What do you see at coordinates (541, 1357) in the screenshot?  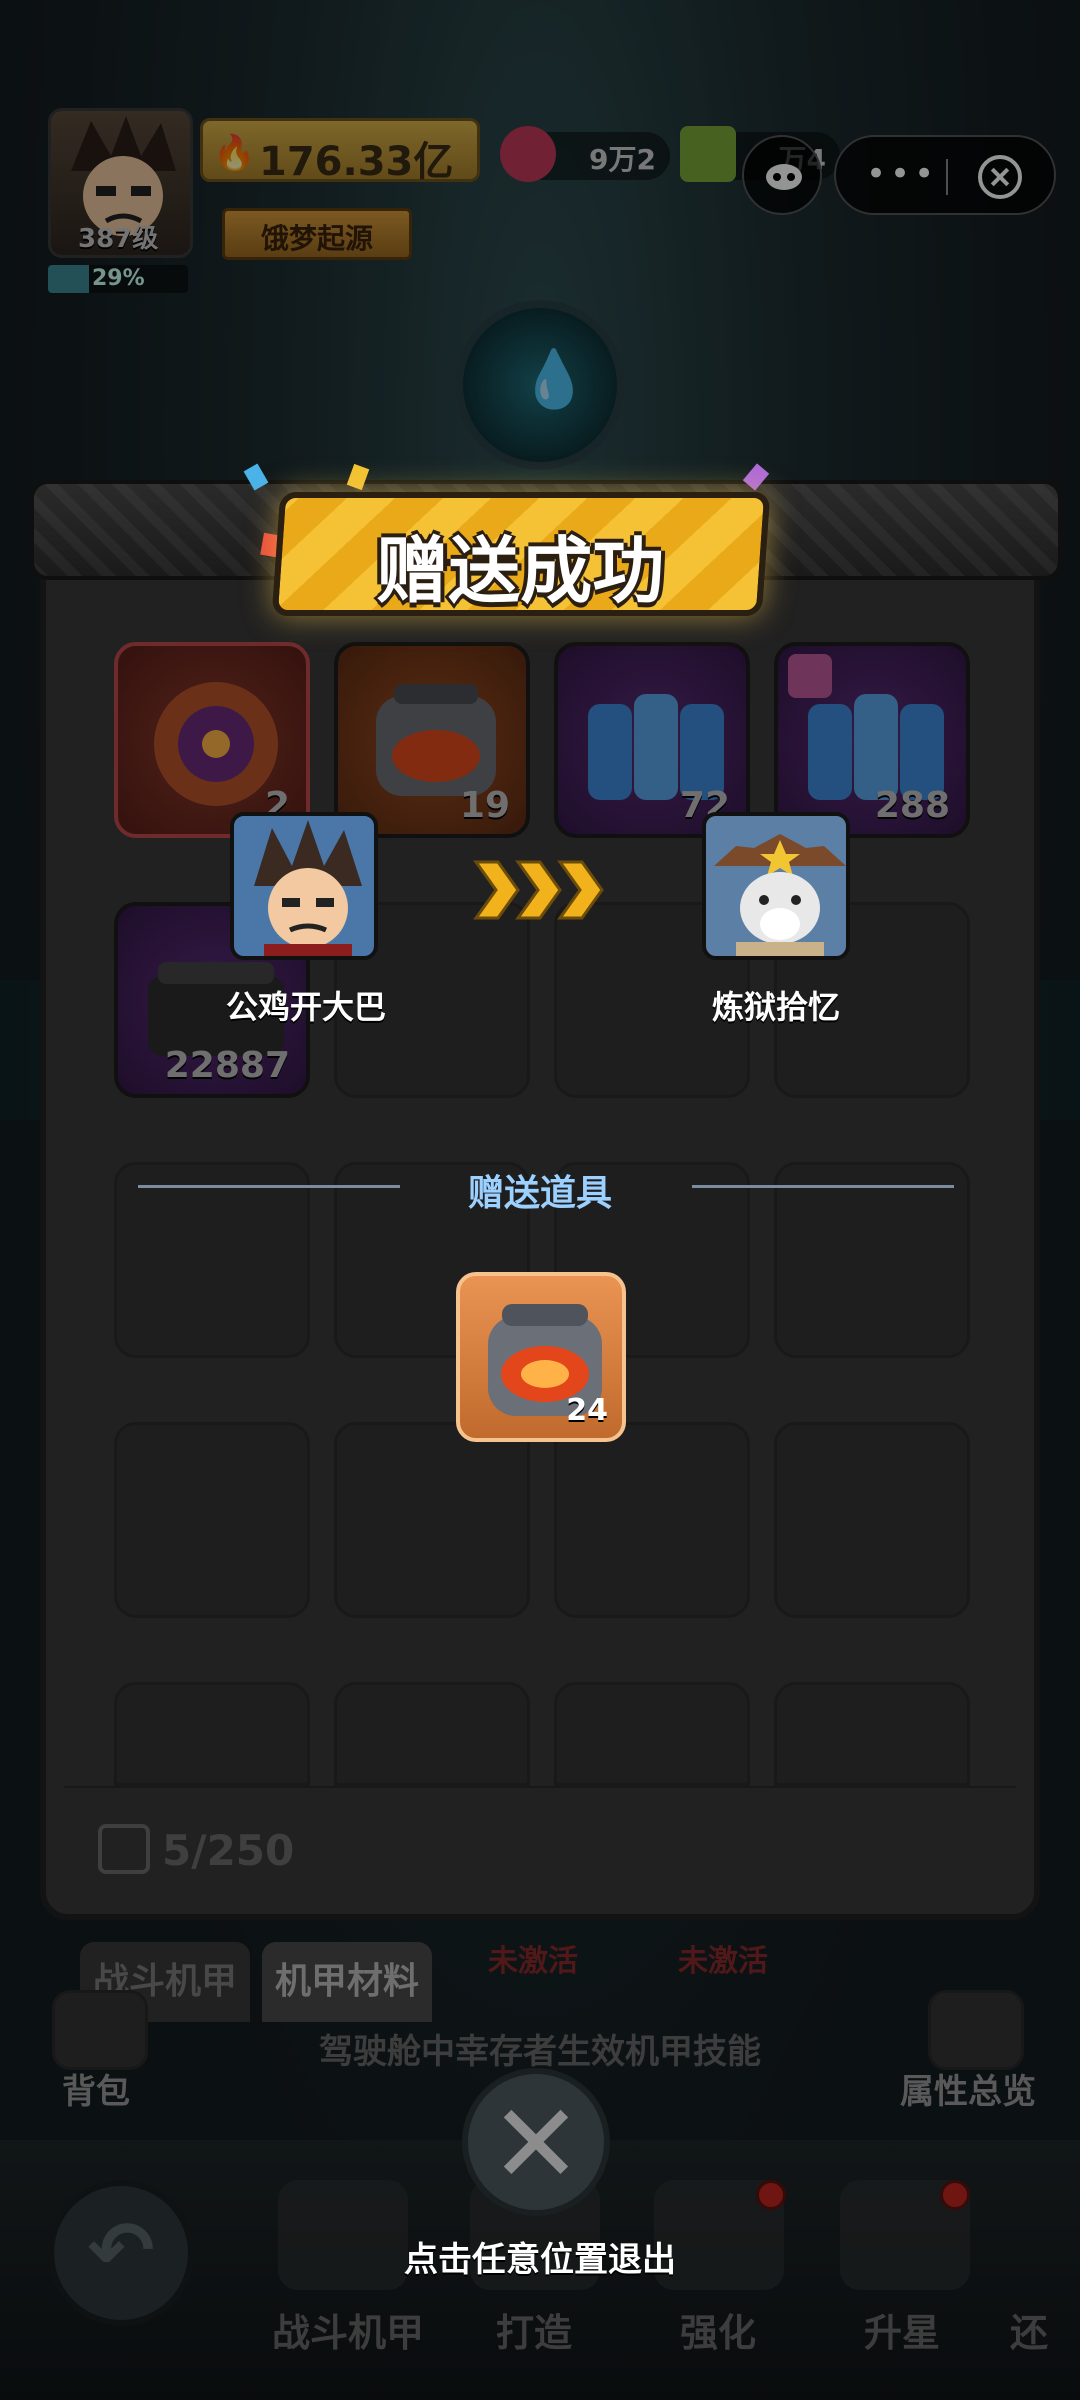 I see `gift-item: 24` at bounding box center [541, 1357].